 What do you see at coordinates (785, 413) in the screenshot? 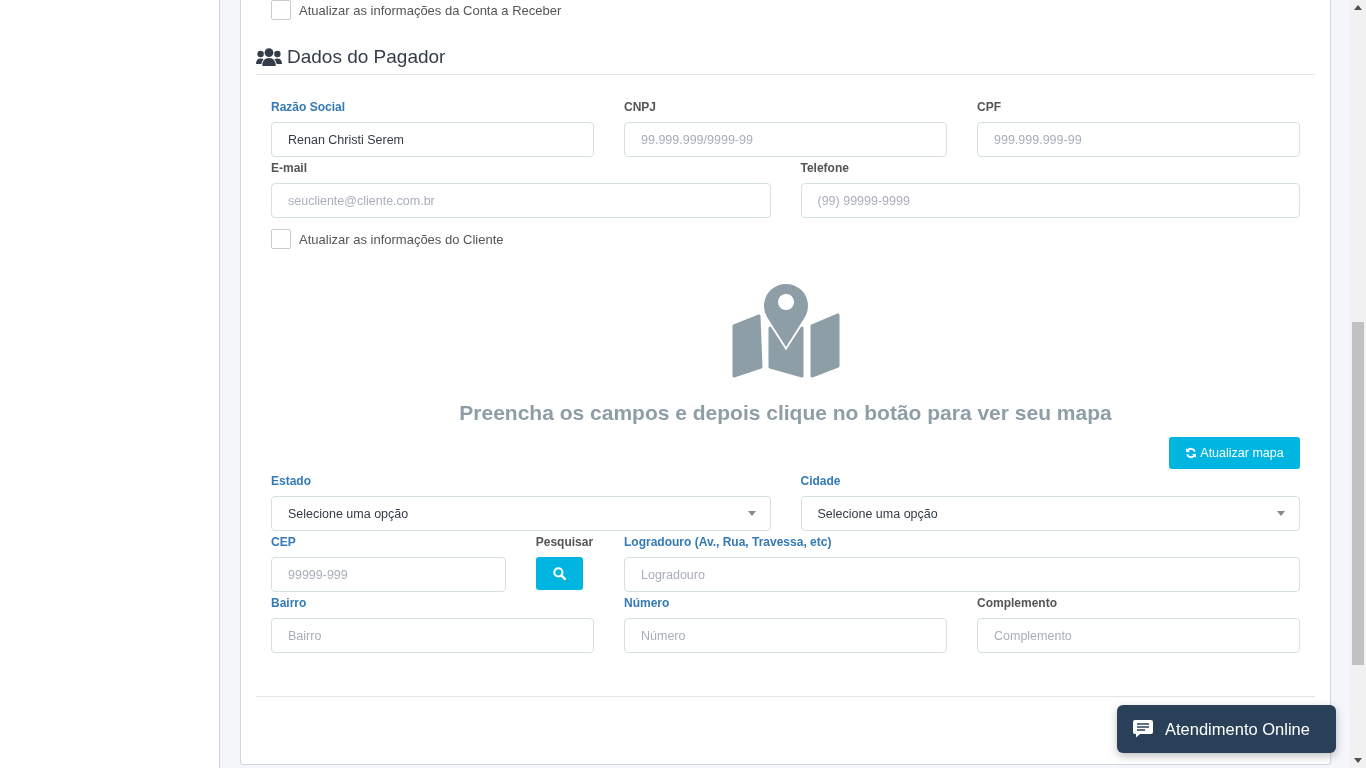
I see `map-hint-text: Preencha os campos e depois clique no botão para ver seu mapa` at bounding box center [785, 413].